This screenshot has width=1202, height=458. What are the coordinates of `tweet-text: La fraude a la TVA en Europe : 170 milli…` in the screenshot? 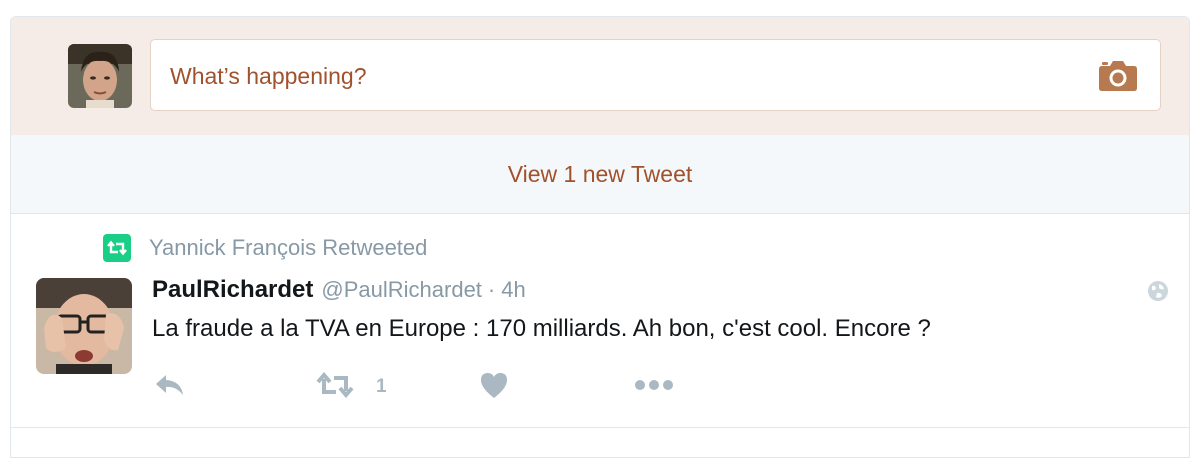 It's located at (541, 328).